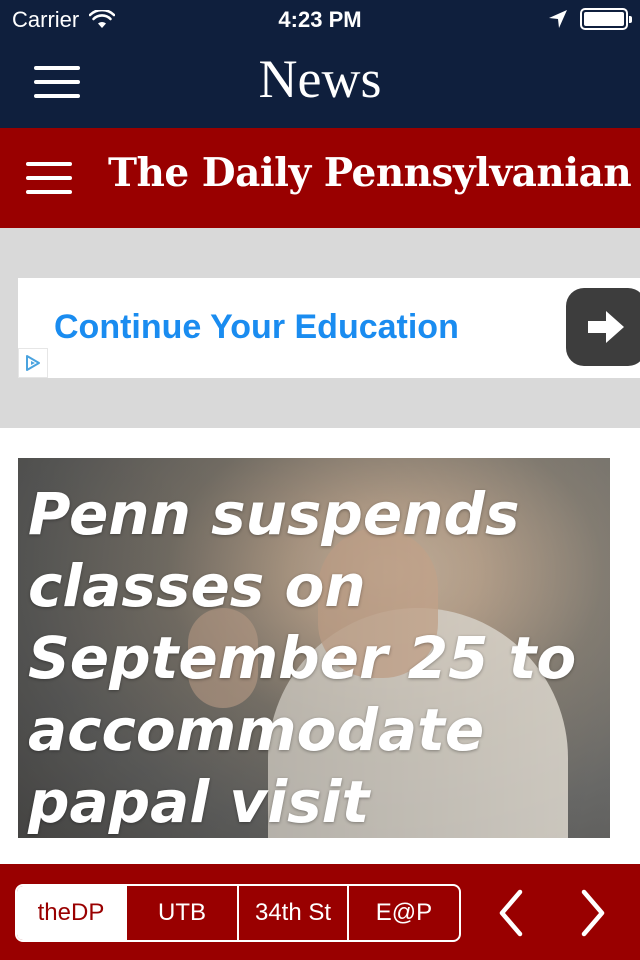 Image resolution: width=640 pixels, height=960 pixels. I want to click on navigation-header: Carrier 4:23 PM News, so click(320, 64).